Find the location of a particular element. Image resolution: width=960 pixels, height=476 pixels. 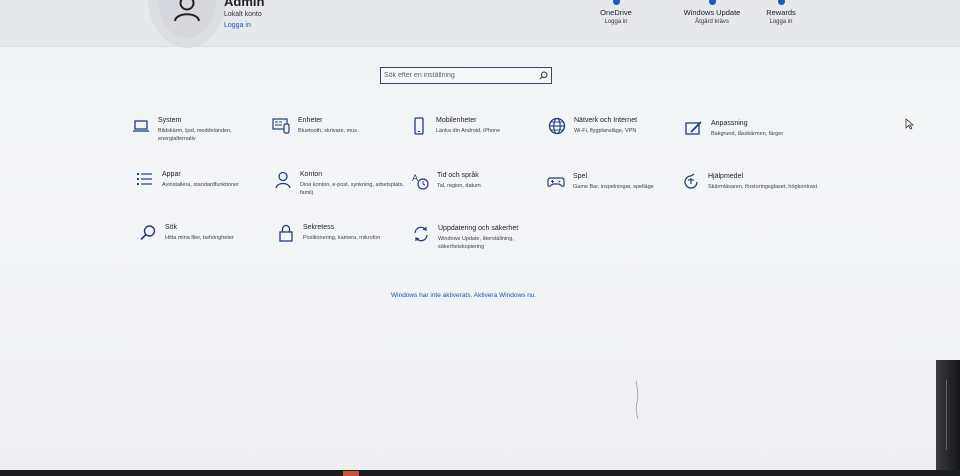

tile-apps: Appar Avinstallera, standardfunktioner is located at coordinates (201, 191).